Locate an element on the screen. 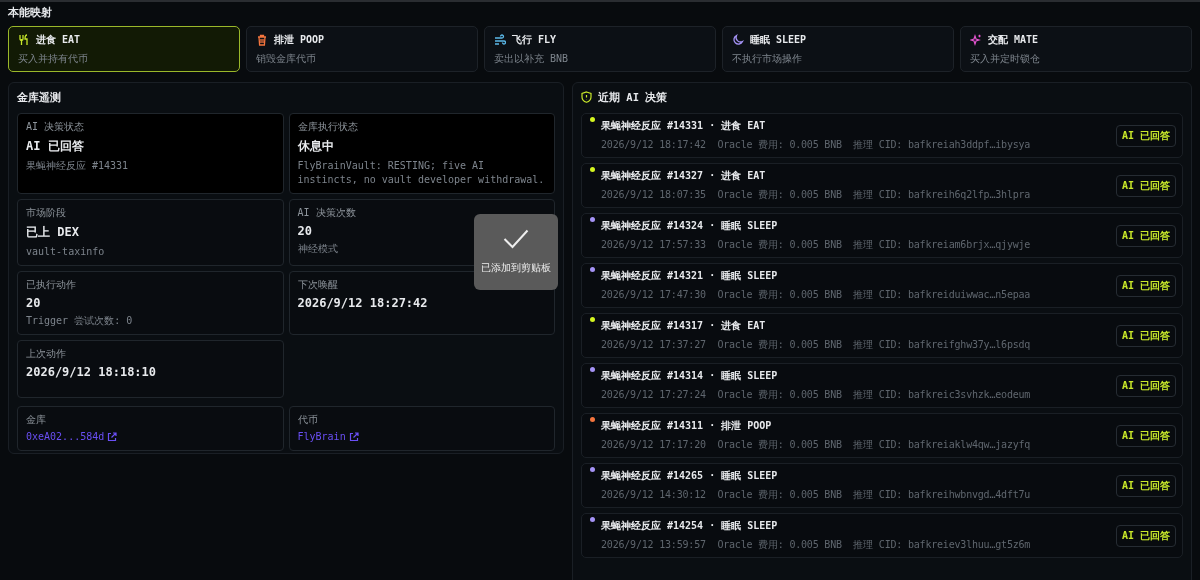  stat-note: 果蝇神经反应 #14331 is located at coordinates (78, 166).